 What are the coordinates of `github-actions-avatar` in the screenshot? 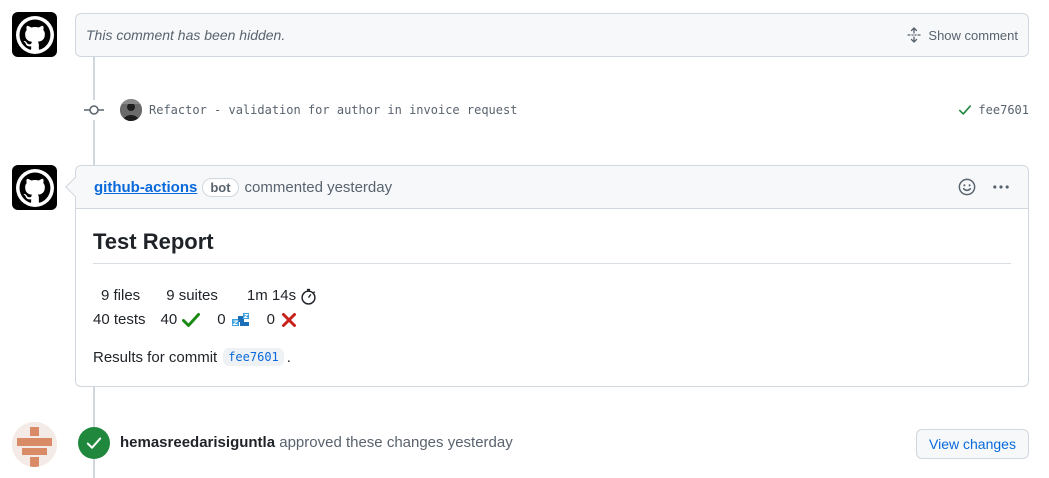 It's located at (34, 187).